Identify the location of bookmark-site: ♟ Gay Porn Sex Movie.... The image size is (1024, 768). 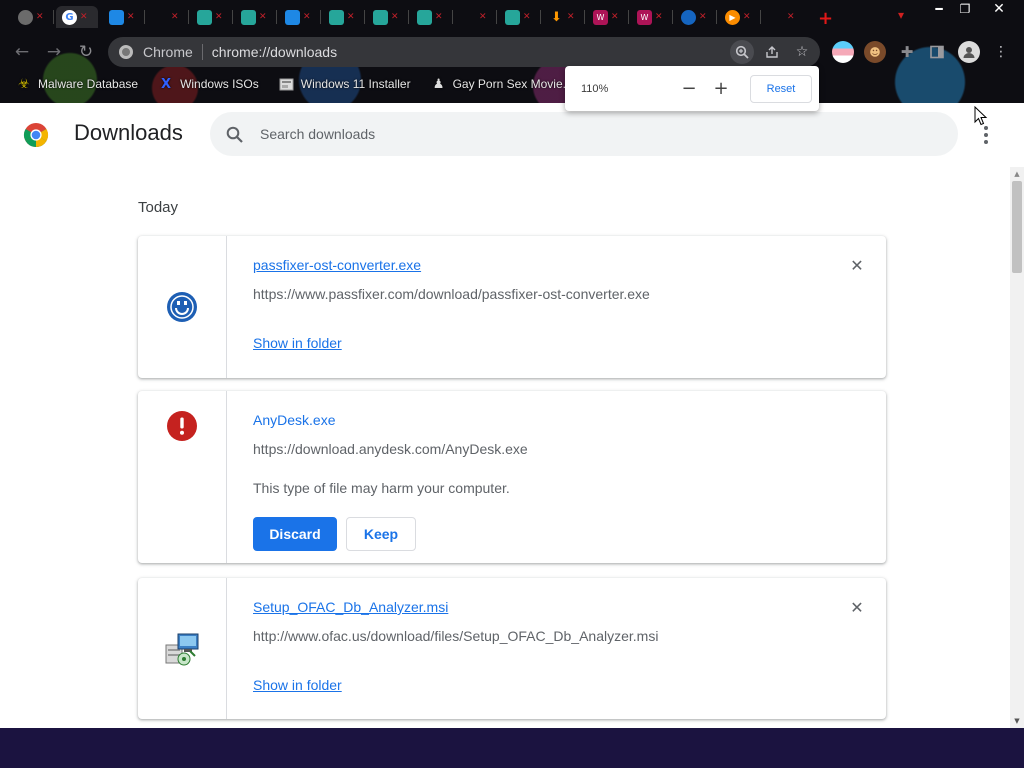
(502, 84).